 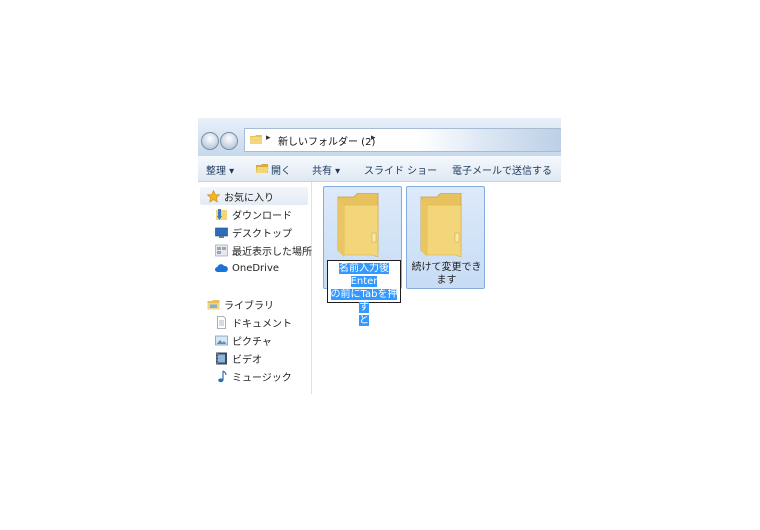 I want to click on back-button, so click(x=210, y=141).